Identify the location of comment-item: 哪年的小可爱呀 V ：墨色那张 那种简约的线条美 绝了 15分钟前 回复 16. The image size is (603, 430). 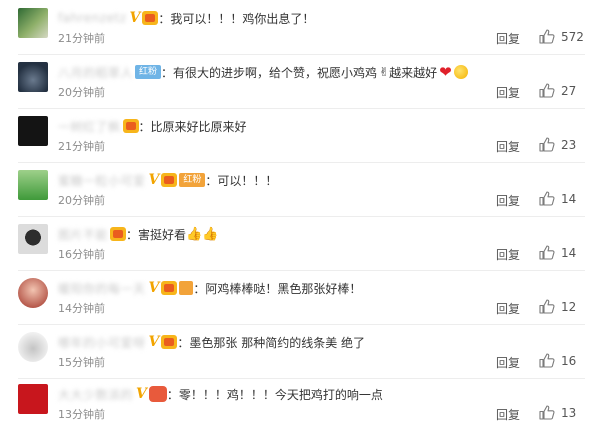
(301, 352).